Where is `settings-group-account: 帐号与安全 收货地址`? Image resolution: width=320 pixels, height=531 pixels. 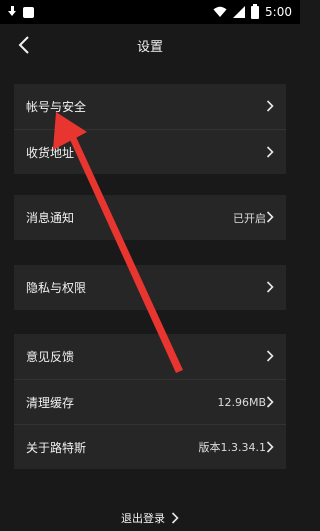
settings-group-account: 帐号与安全 收货地址 is located at coordinates (150, 129).